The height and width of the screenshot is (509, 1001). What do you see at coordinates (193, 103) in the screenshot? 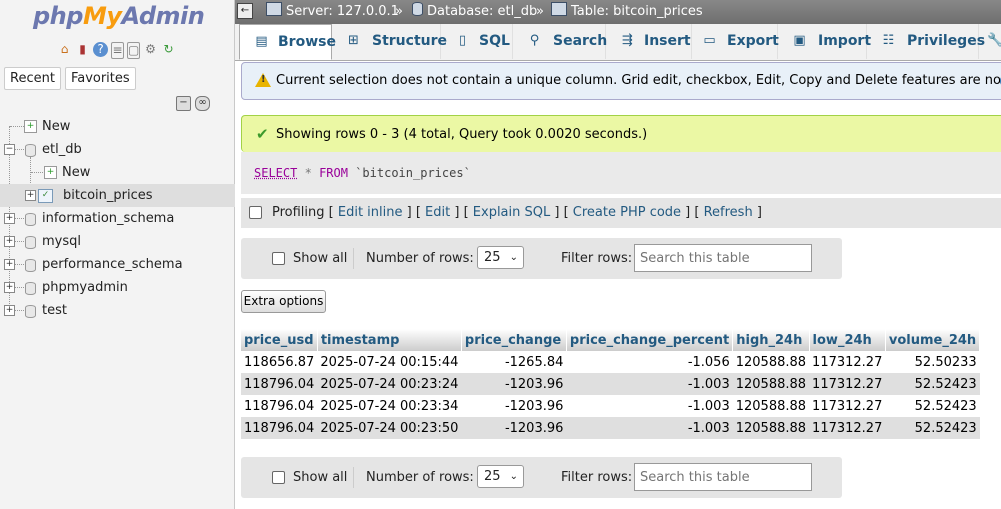
I see `tree-controls: − ∞` at bounding box center [193, 103].